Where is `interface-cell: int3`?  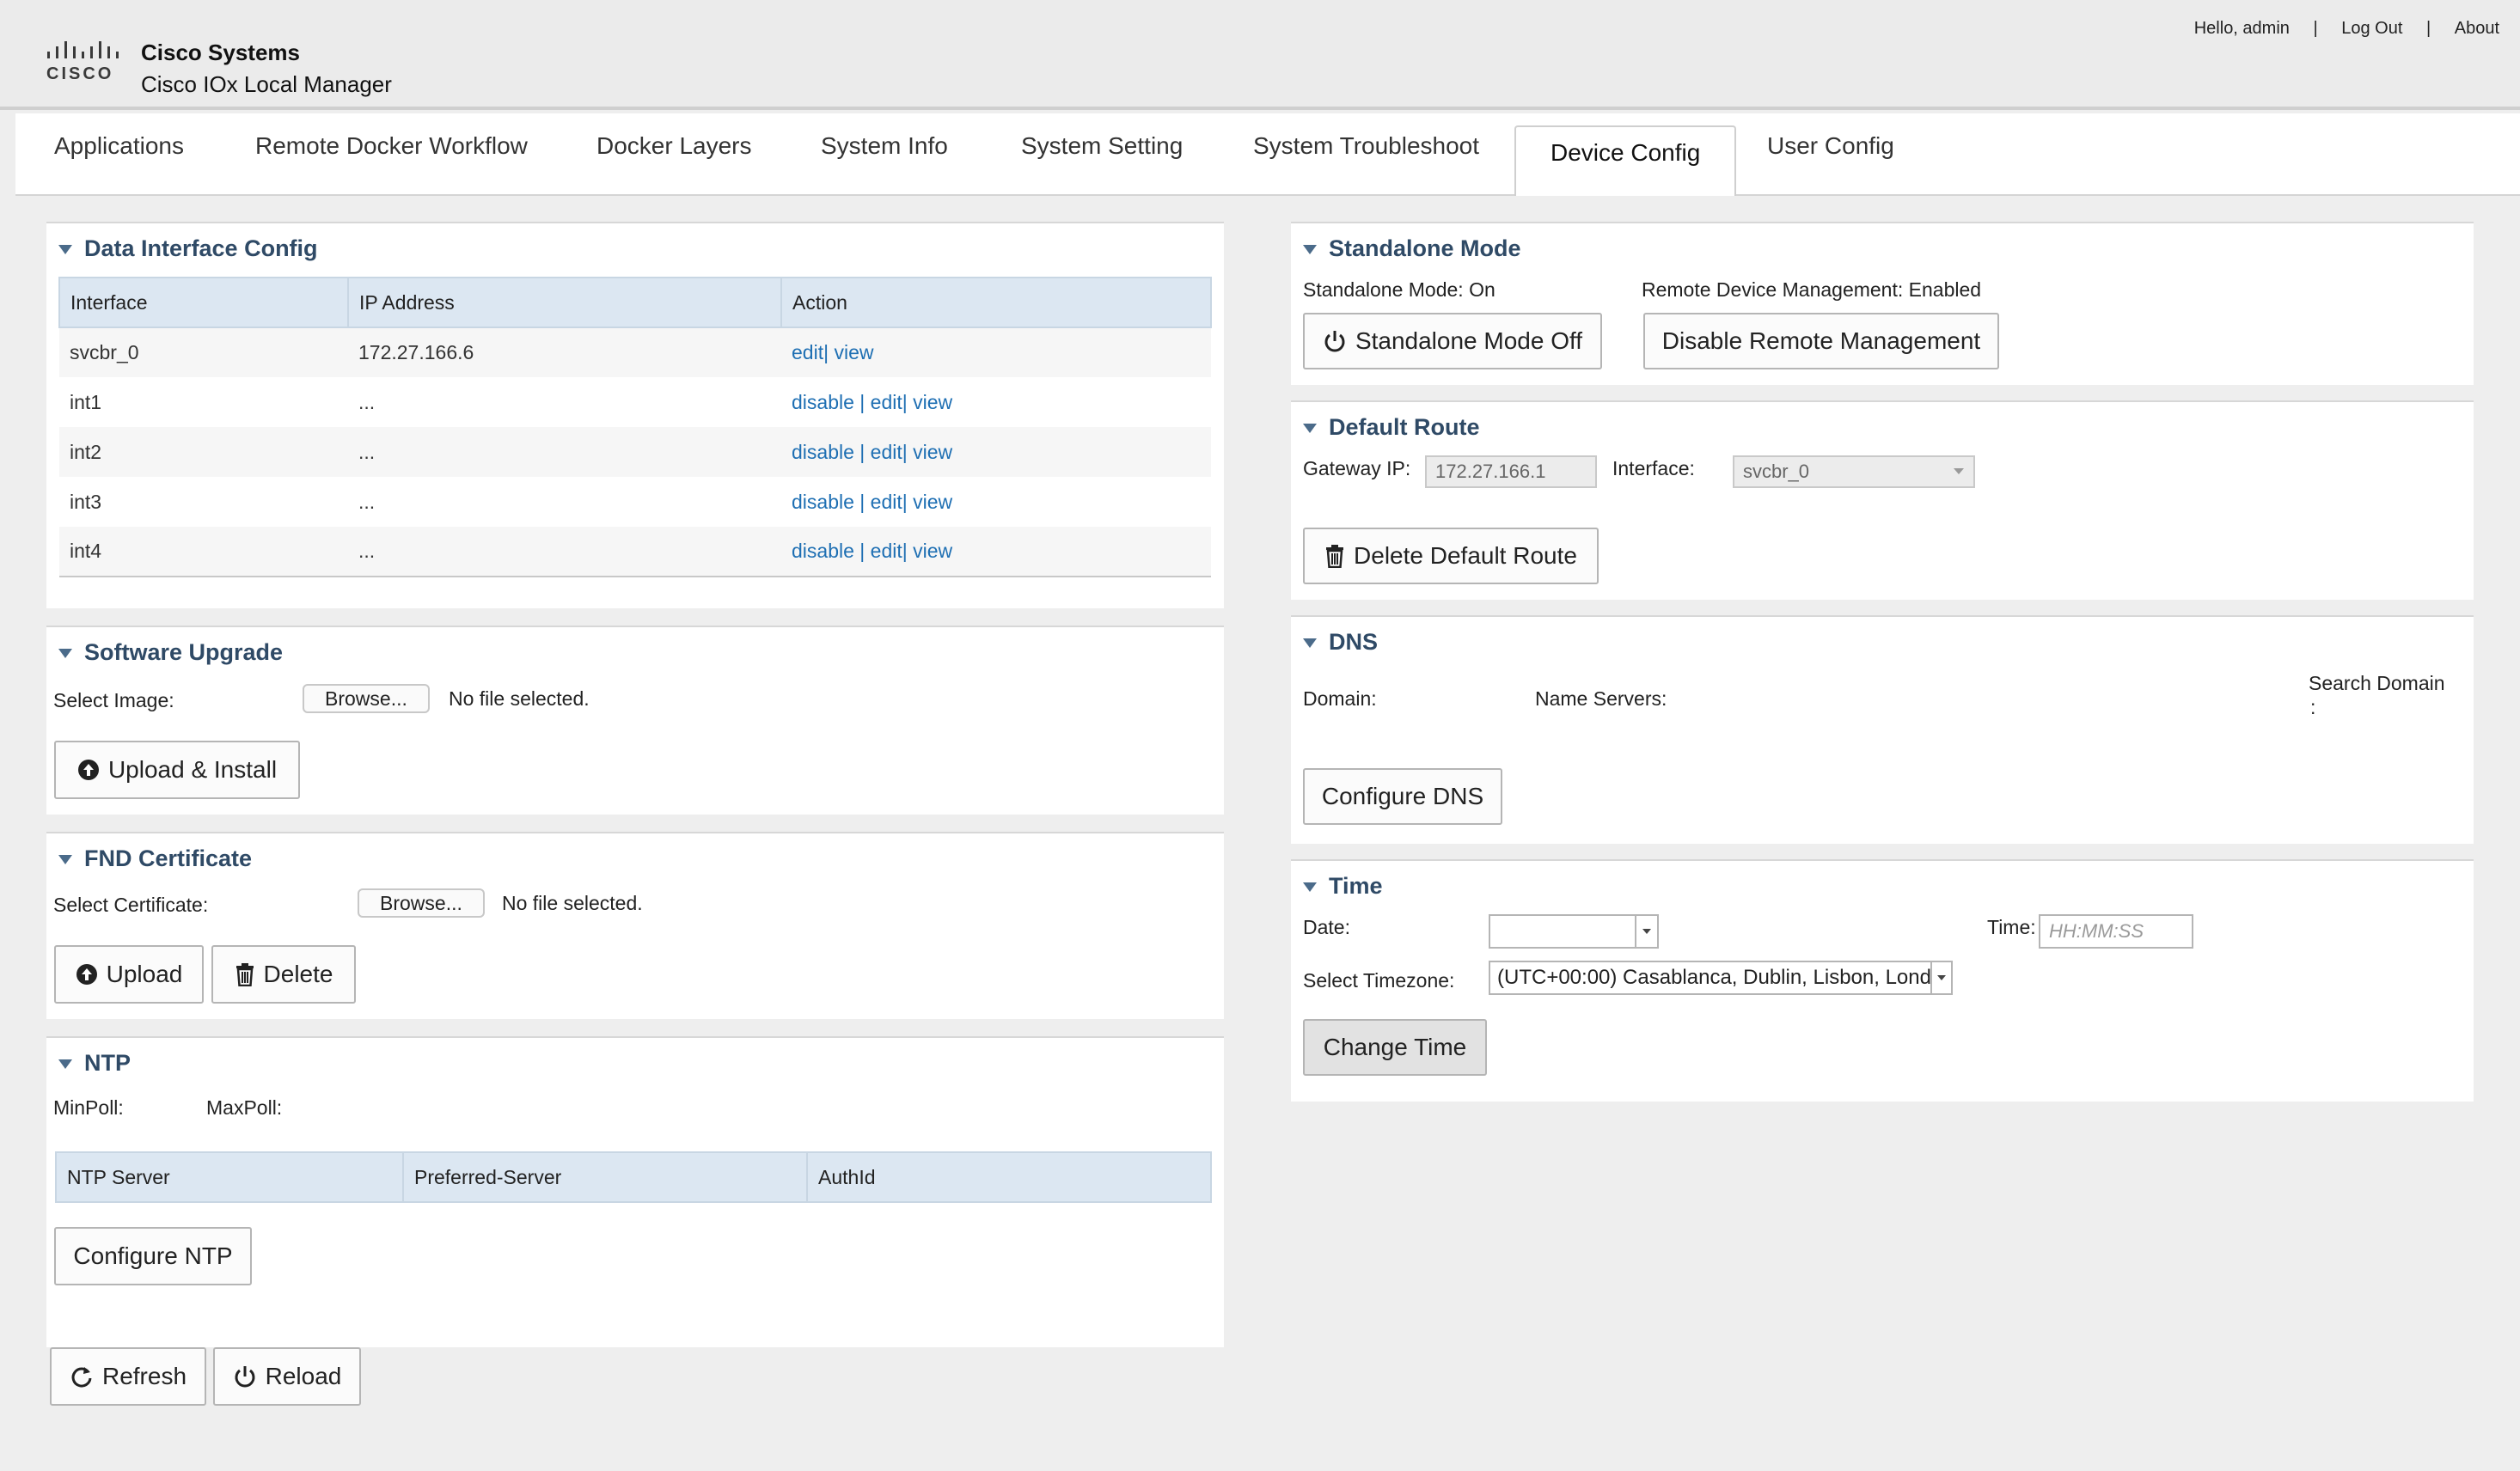 interface-cell: int3 is located at coordinates (86, 501).